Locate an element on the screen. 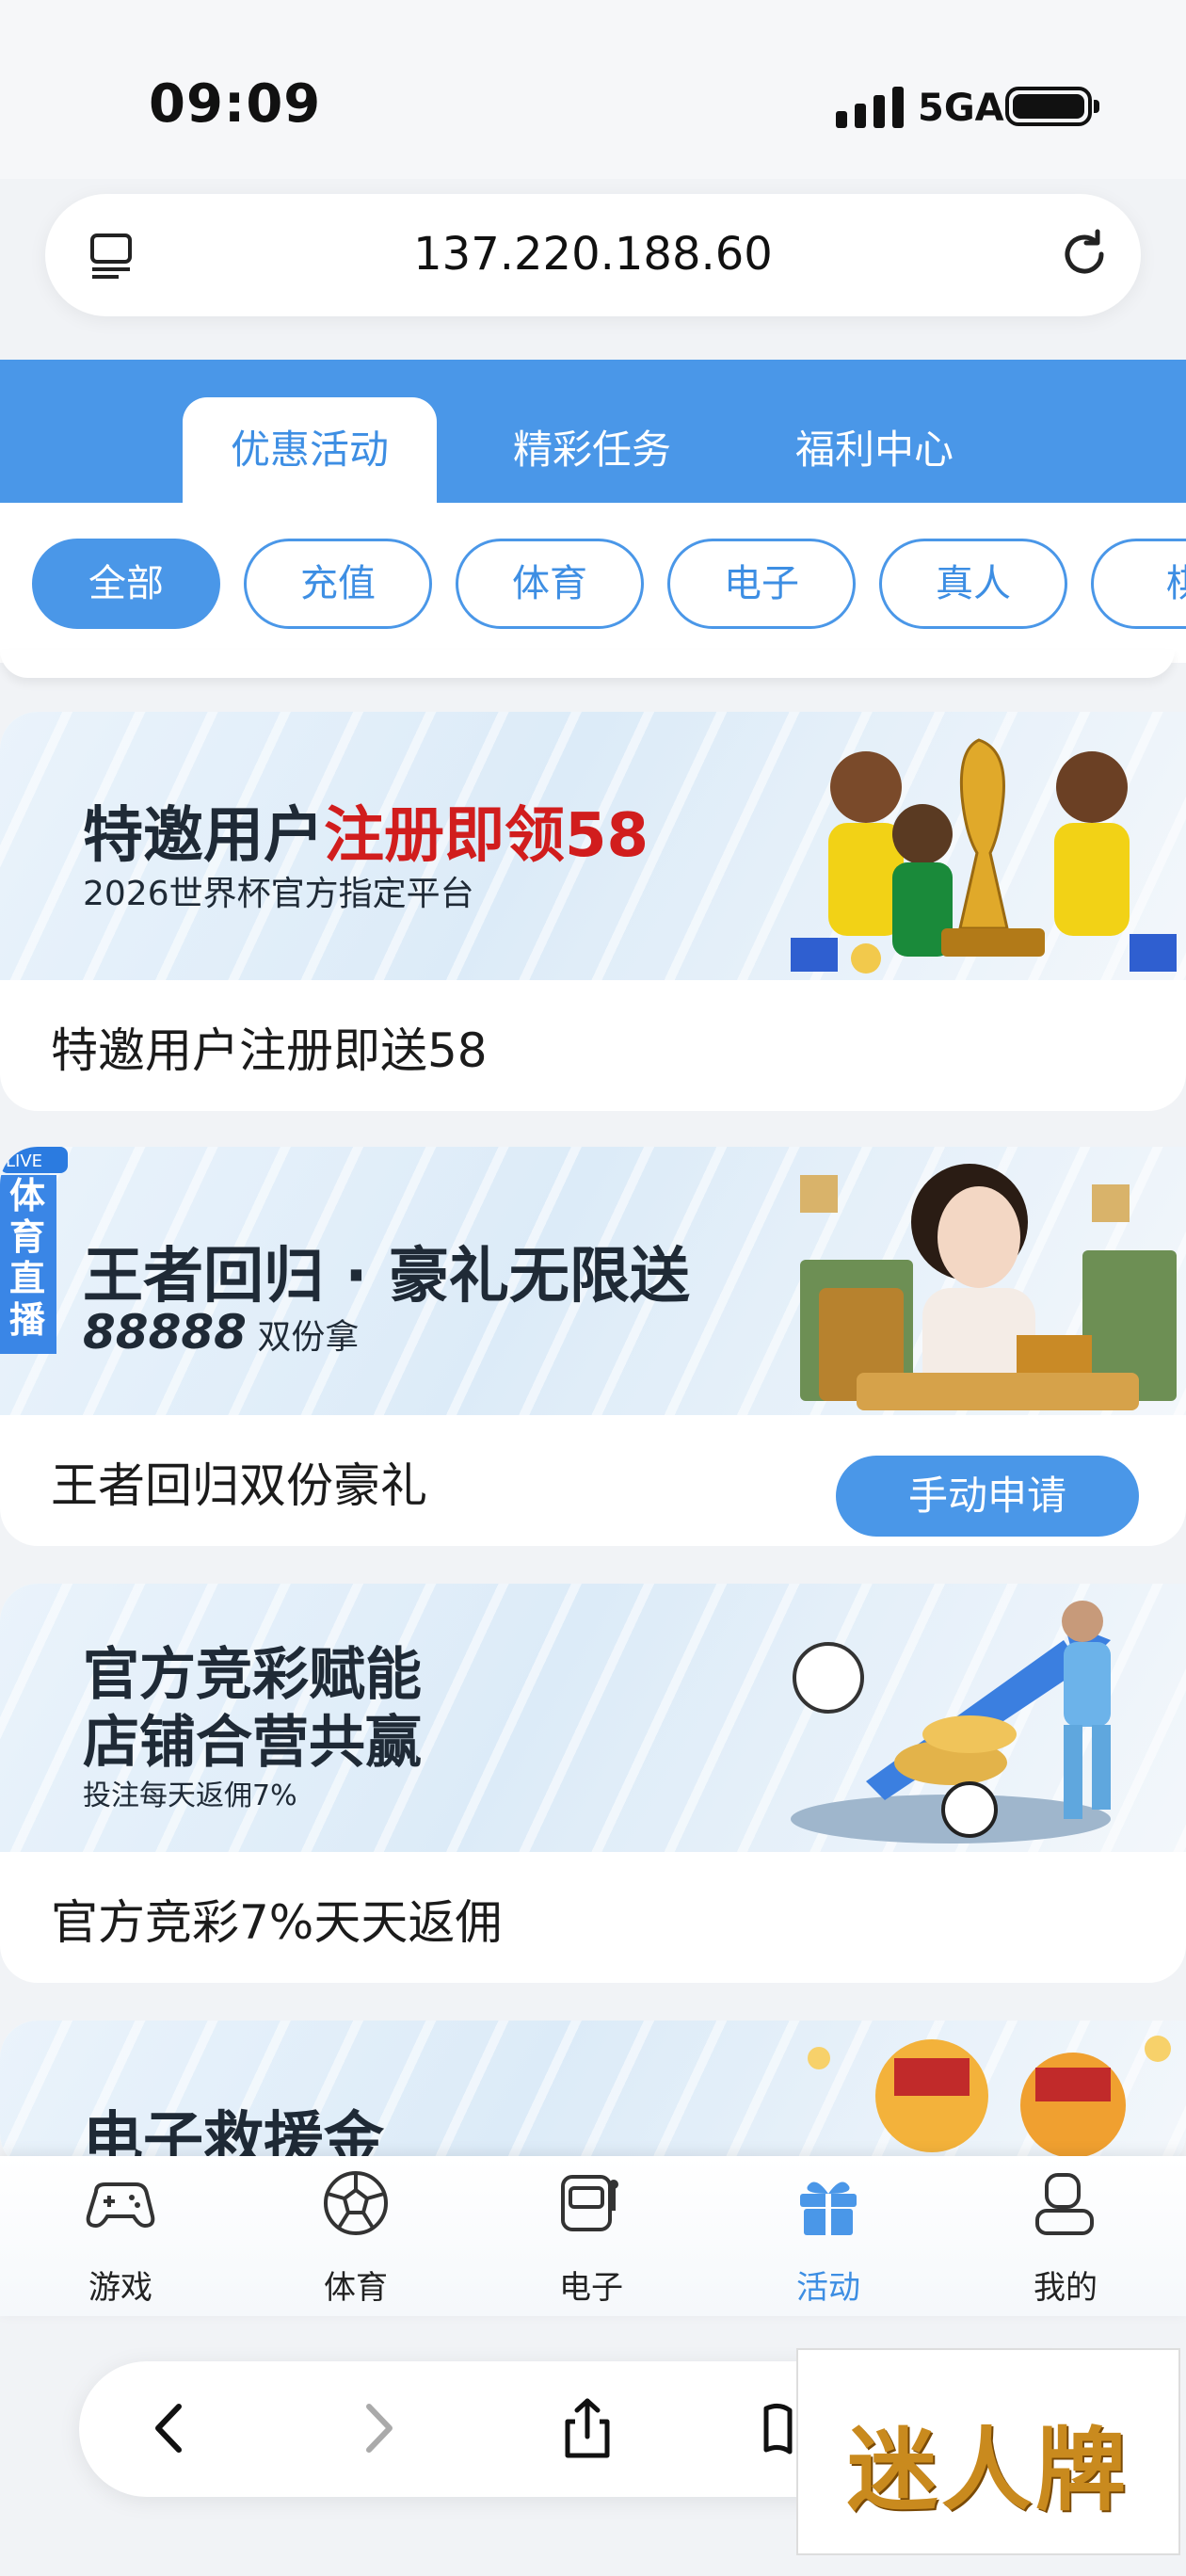  promo-title: 特邀用户注册即送58 is located at coordinates (269, 1047).